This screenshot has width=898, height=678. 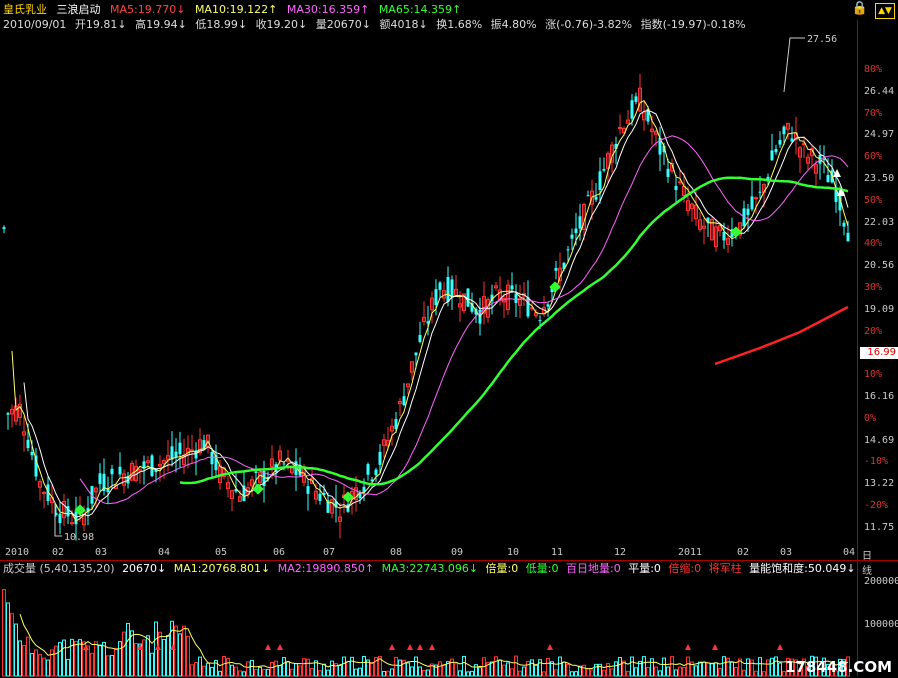 What do you see at coordinates (873, 287) in the screenshot?
I see `pct-tick-label: 30%` at bounding box center [873, 287].